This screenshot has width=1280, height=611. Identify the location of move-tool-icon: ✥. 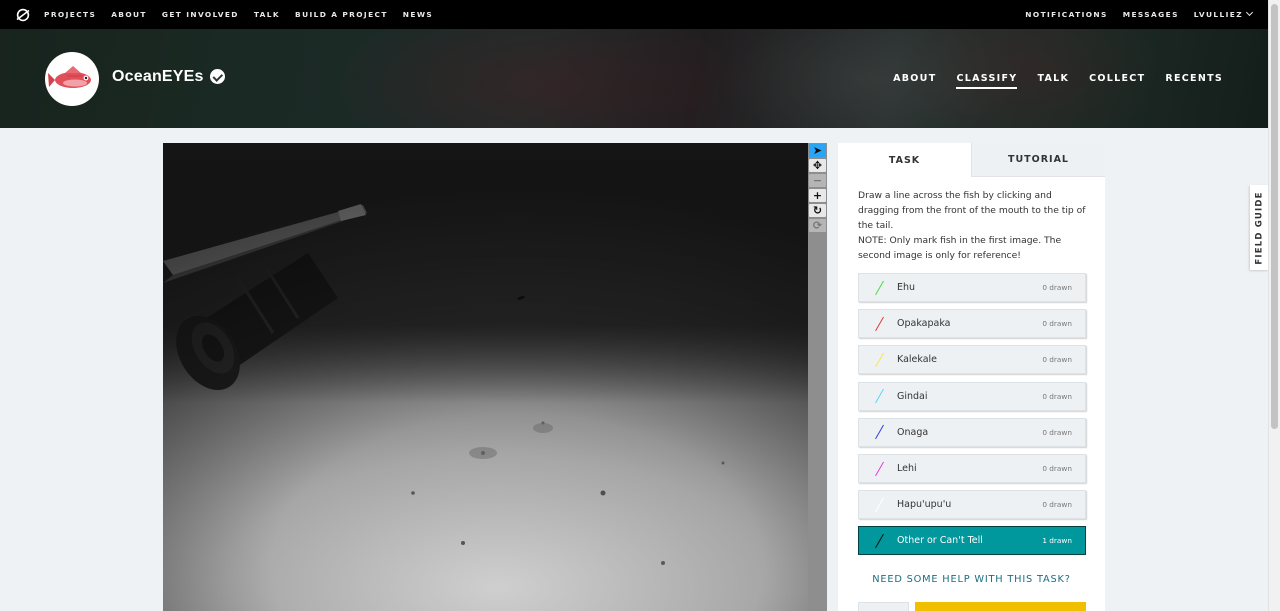
(817, 165).